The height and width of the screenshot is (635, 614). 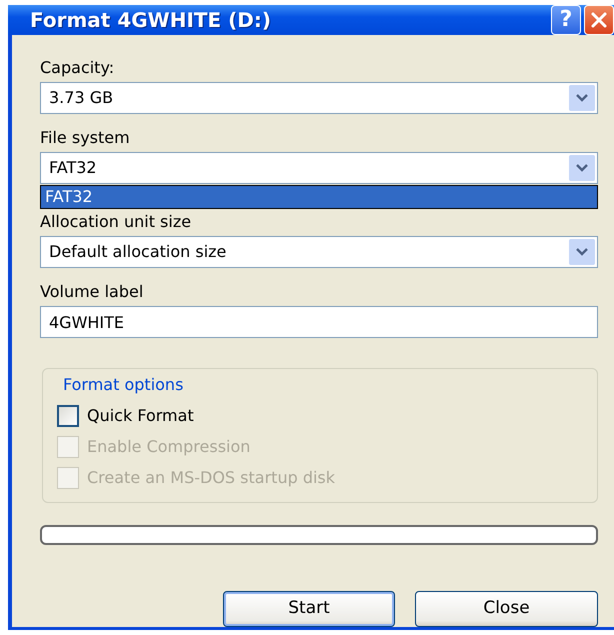 I want to click on dialog-button: Start, so click(x=309, y=609).